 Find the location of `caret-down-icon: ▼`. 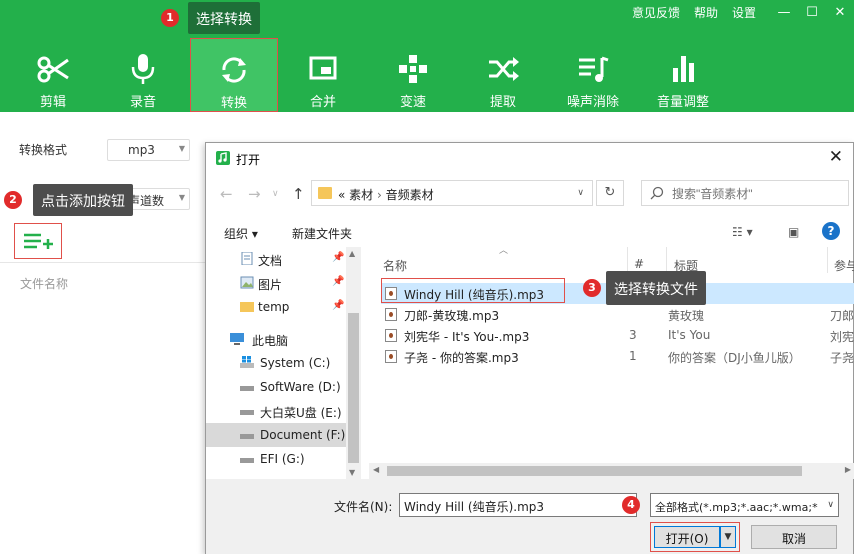

caret-down-icon: ▼ is located at coordinates (728, 537).